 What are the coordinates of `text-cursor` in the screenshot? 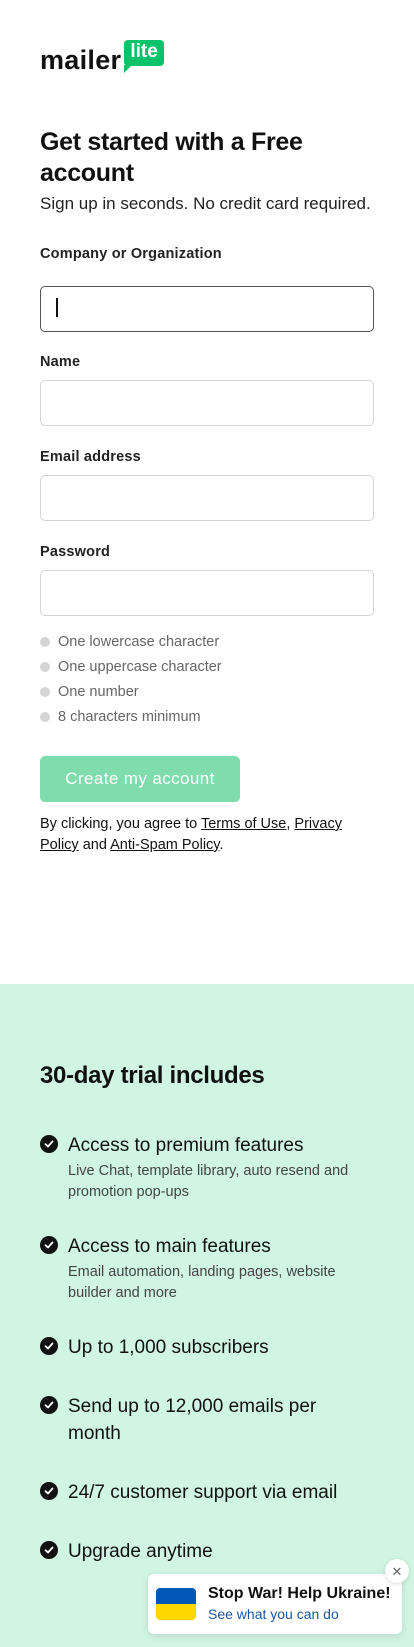 It's located at (57, 307).